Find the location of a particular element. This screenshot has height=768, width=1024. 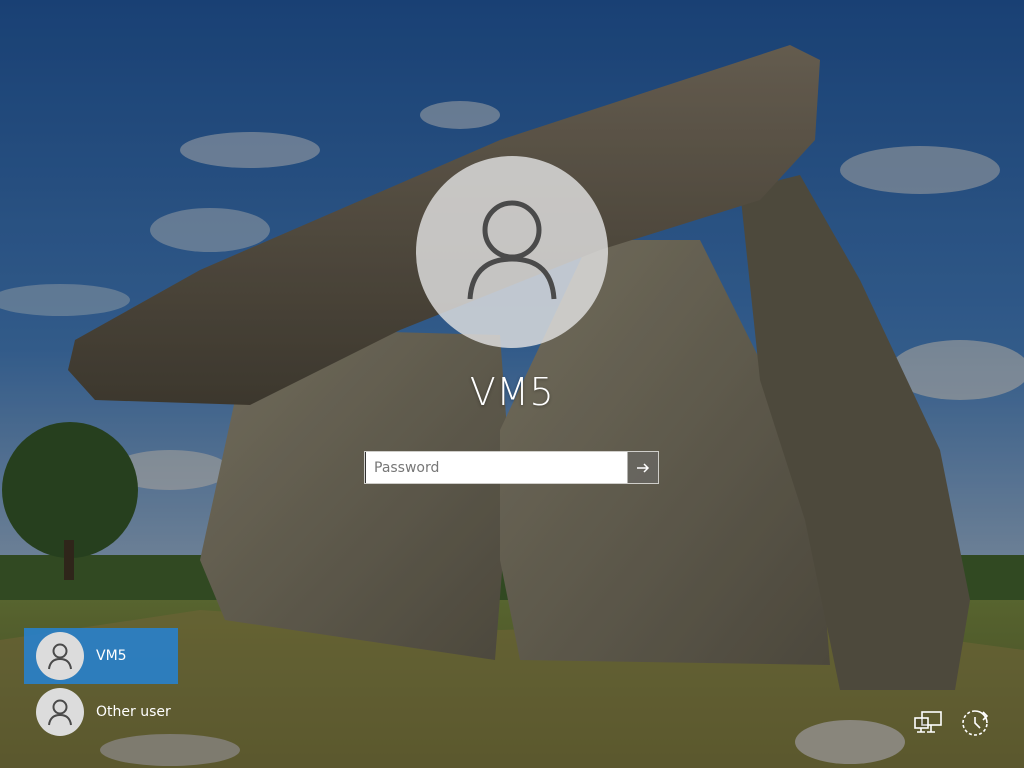

user-list-item-other-user: Other user is located at coordinates (101, 712).